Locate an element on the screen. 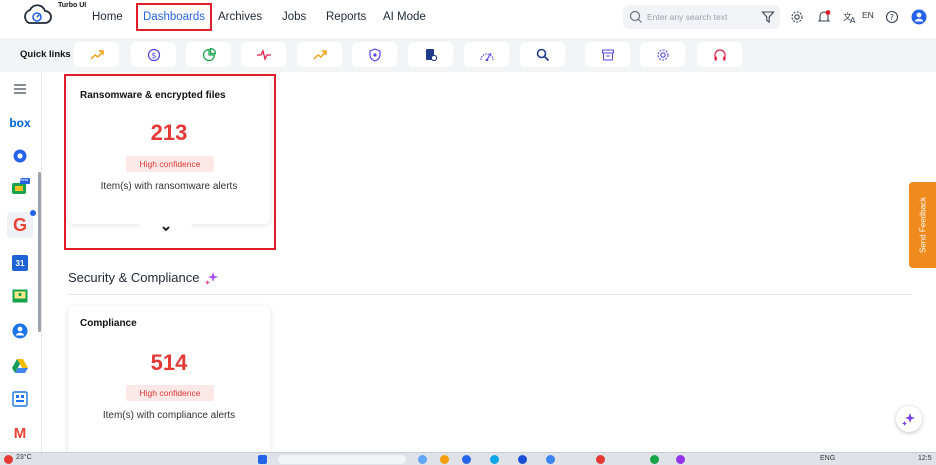 The width and height of the screenshot is (936, 465). taskbar-language: ENG is located at coordinates (827, 458).